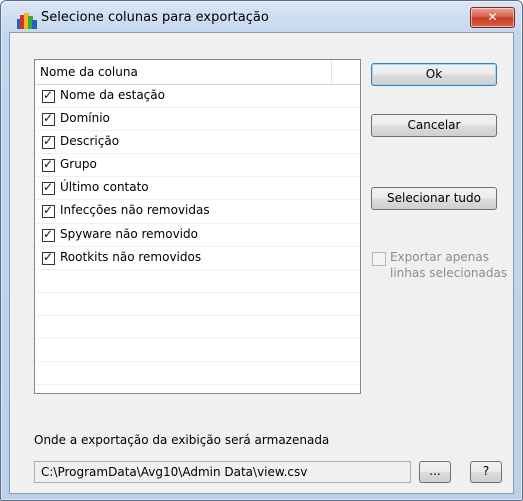  Describe the element at coordinates (90, 141) in the screenshot. I see `list-item-label: Descrição` at that location.